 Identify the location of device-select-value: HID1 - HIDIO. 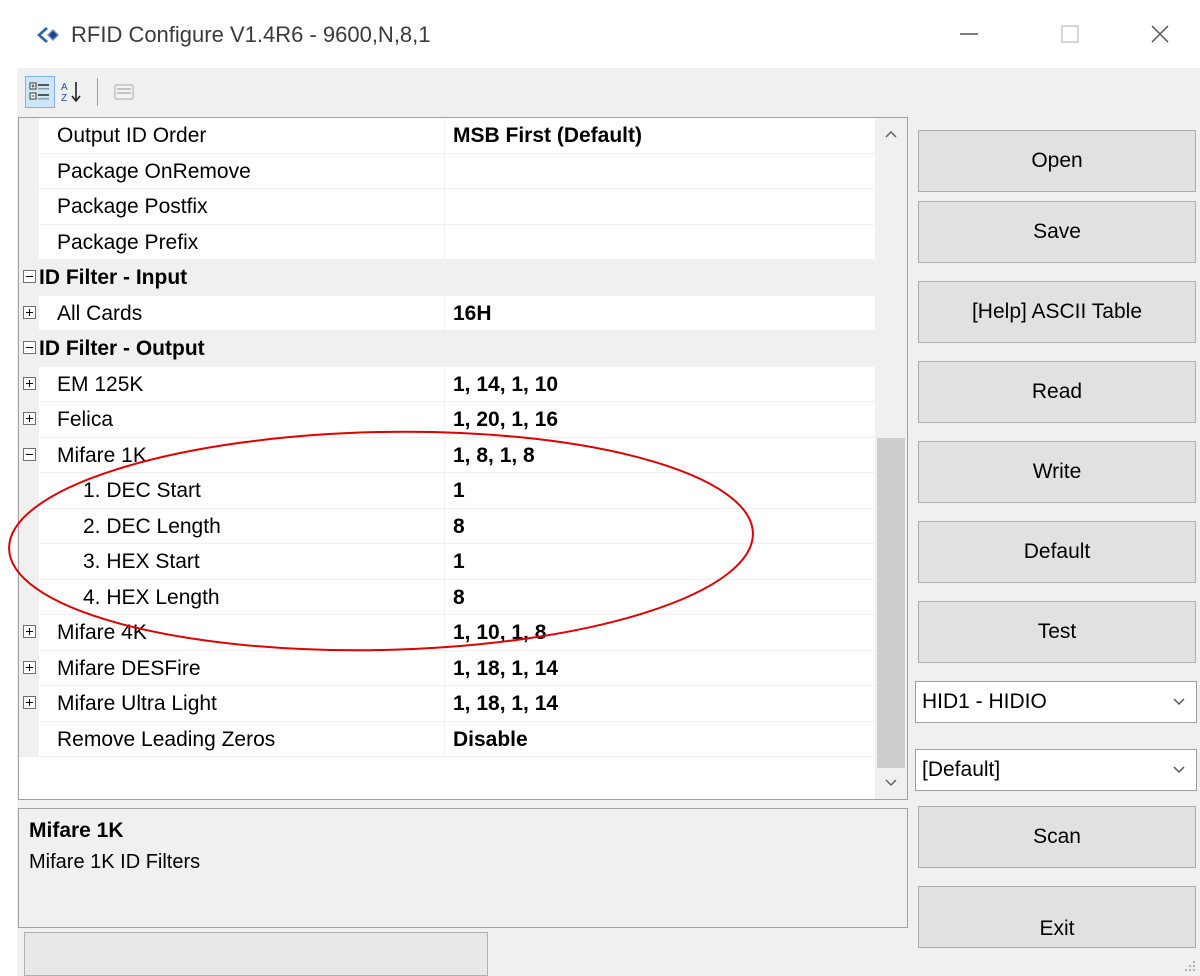
(984, 701).